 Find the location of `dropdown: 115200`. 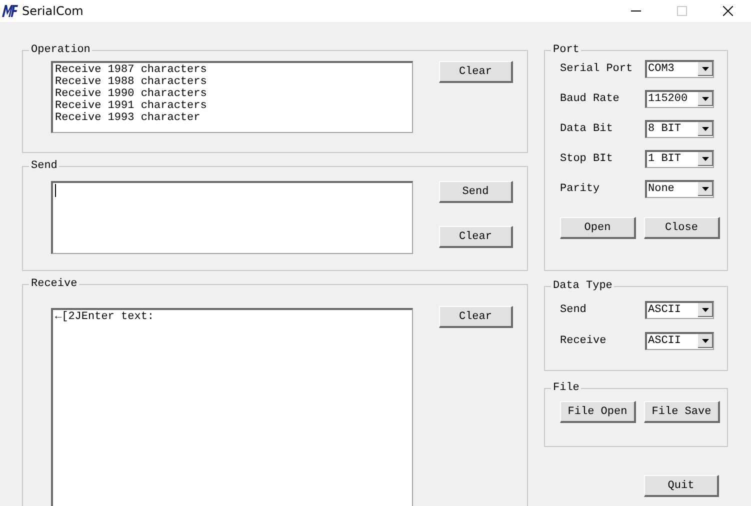

dropdown: 115200 is located at coordinates (679, 99).